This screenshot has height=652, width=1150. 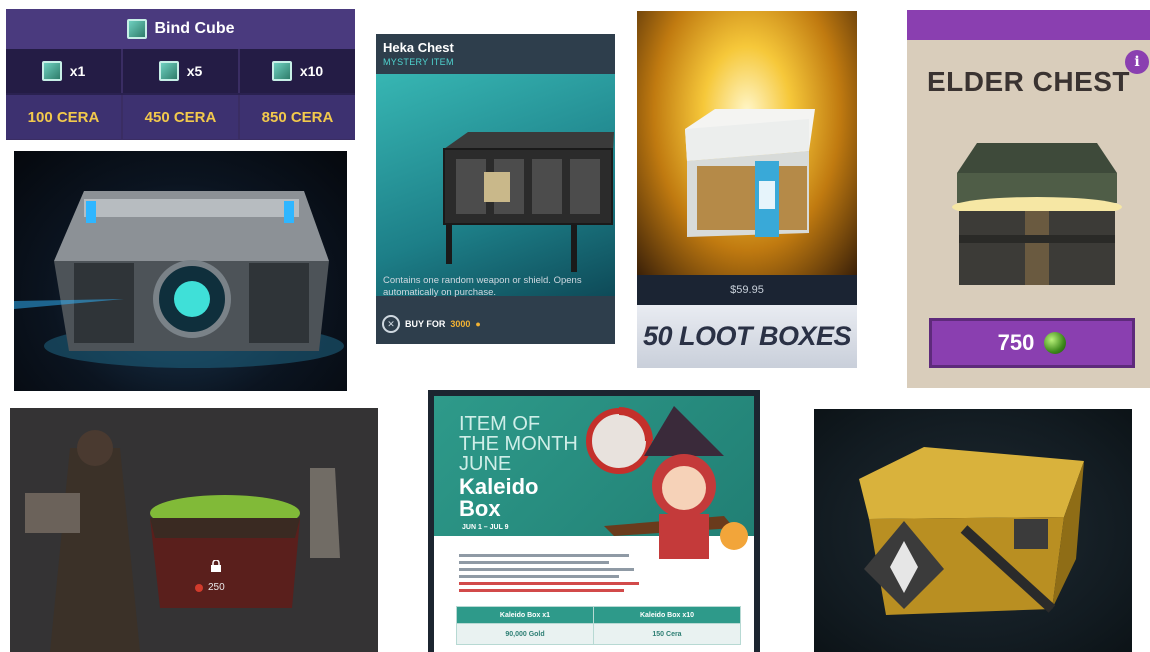 I want to click on loot-boxes-card: $59.95 50 LOOT BOXES, so click(x=747, y=189).